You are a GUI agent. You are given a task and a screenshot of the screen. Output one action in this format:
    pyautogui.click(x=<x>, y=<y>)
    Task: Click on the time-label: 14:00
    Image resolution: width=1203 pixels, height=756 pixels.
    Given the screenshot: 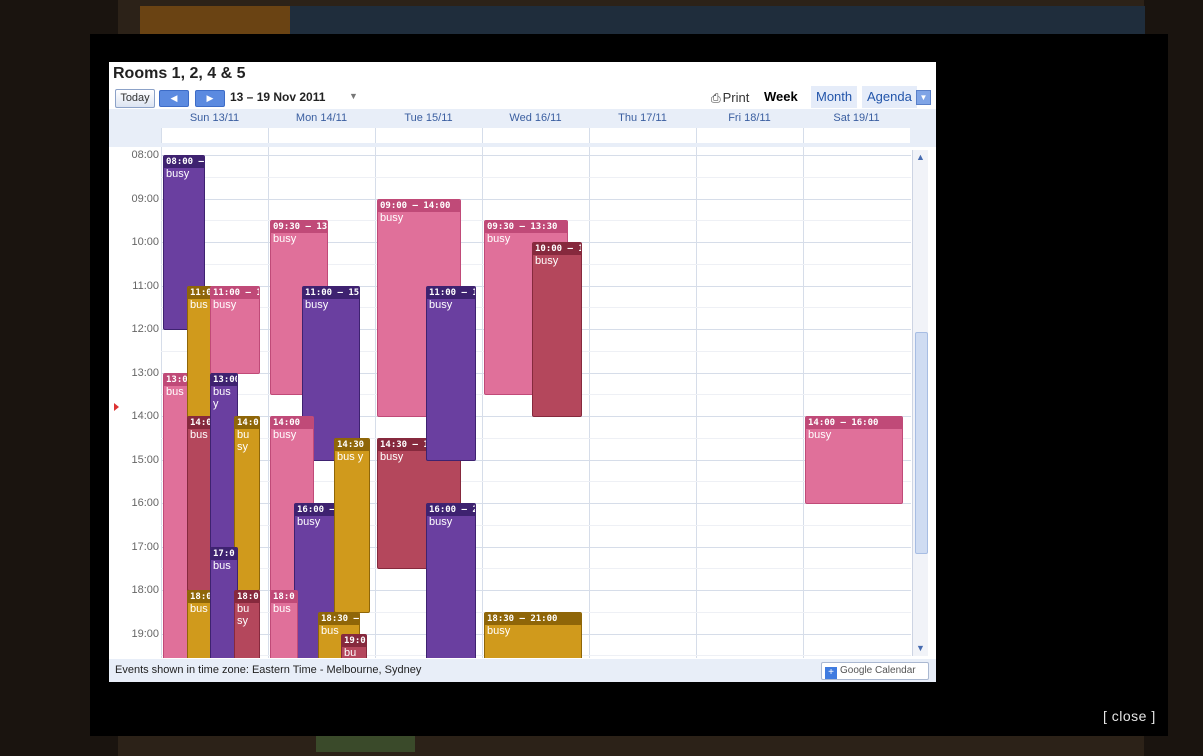 What is the action you would take?
    pyautogui.click(x=145, y=416)
    